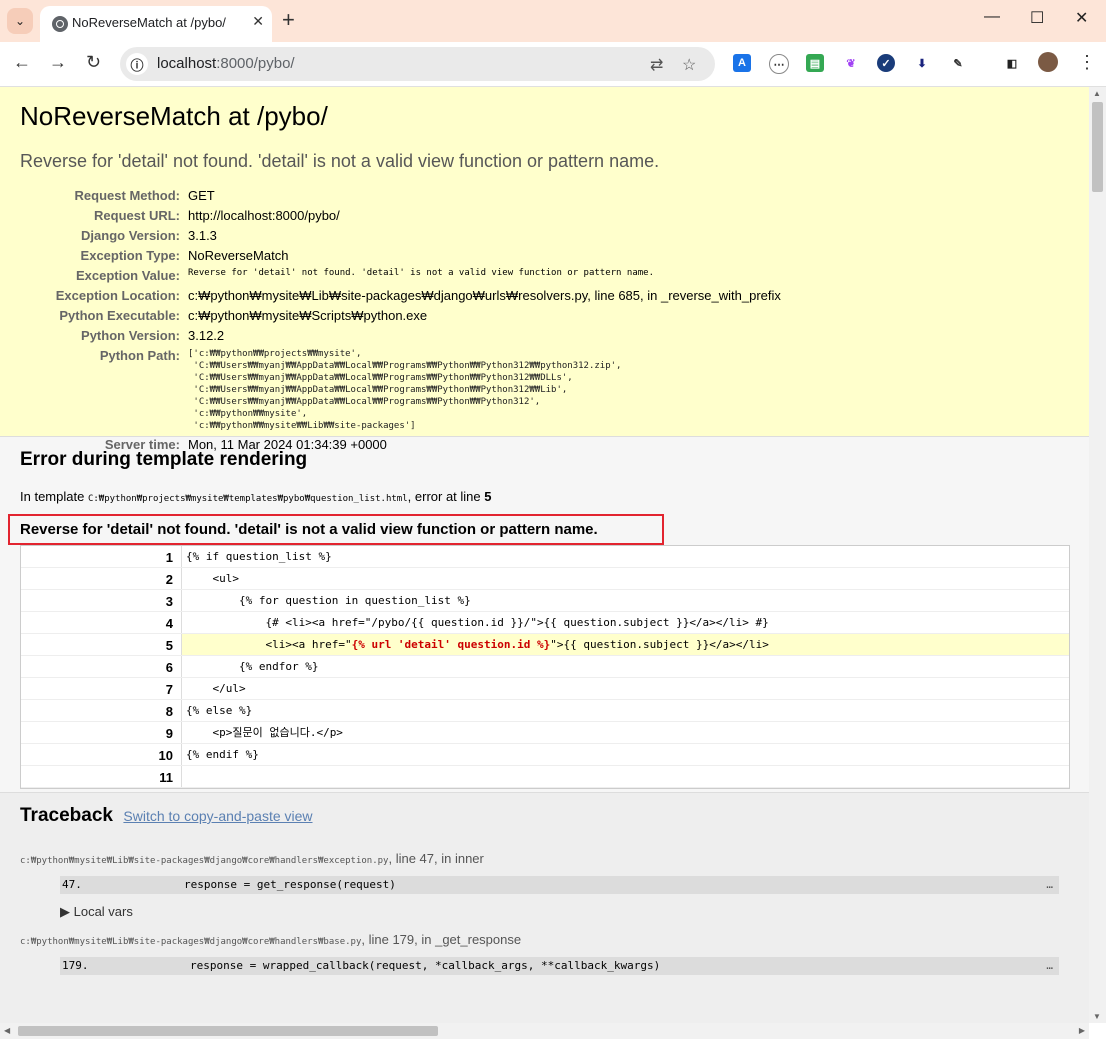 The width and height of the screenshot is (1106, 1039). Describe the element at coordinates (400, 216) in the screenshot. I see `meta-row: Request URL: http://localhost:8000/pybo/` at that location.